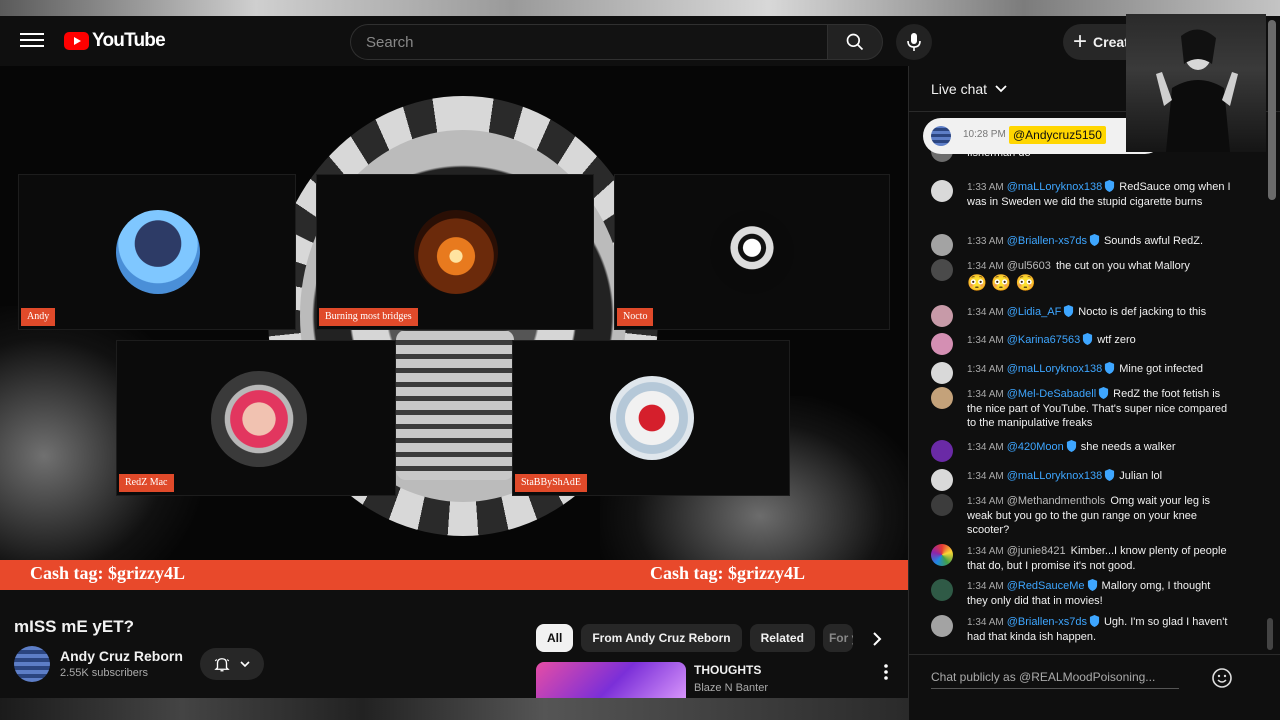  I want to click on chat-input, so click(1055, 677).